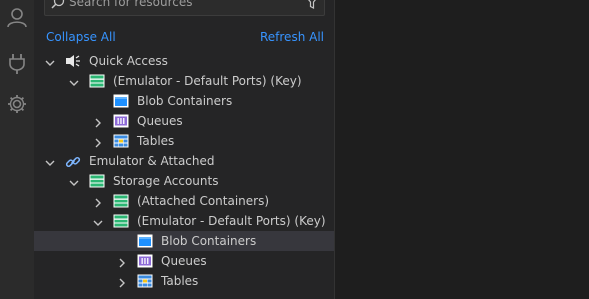 The image size is (589, 299). I want to click on quick-access-icon, so click(73, 61).